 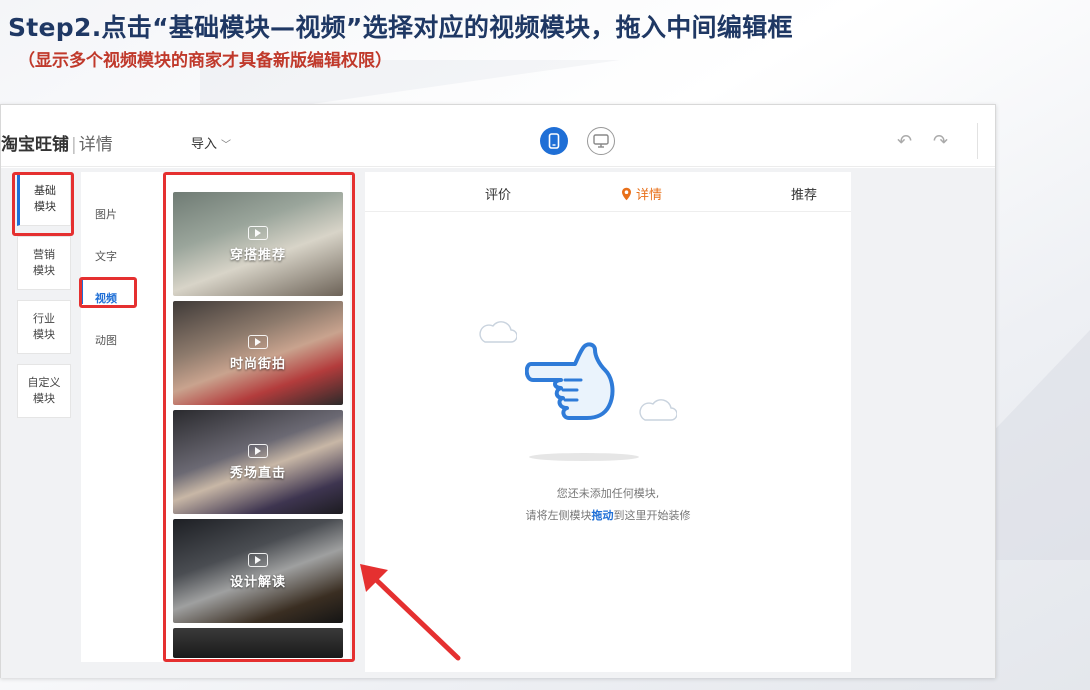 I want to click on category-basic: 基础 模块, so click(x=44, y=199).